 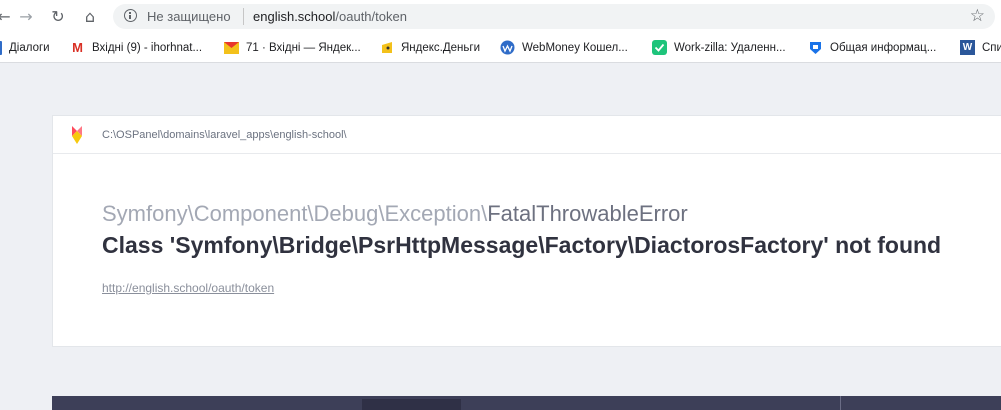 What do you see at coordinates (386, 47) in the screenshot?
I see `yandex-money-icon` at bounding box center [386, 47].